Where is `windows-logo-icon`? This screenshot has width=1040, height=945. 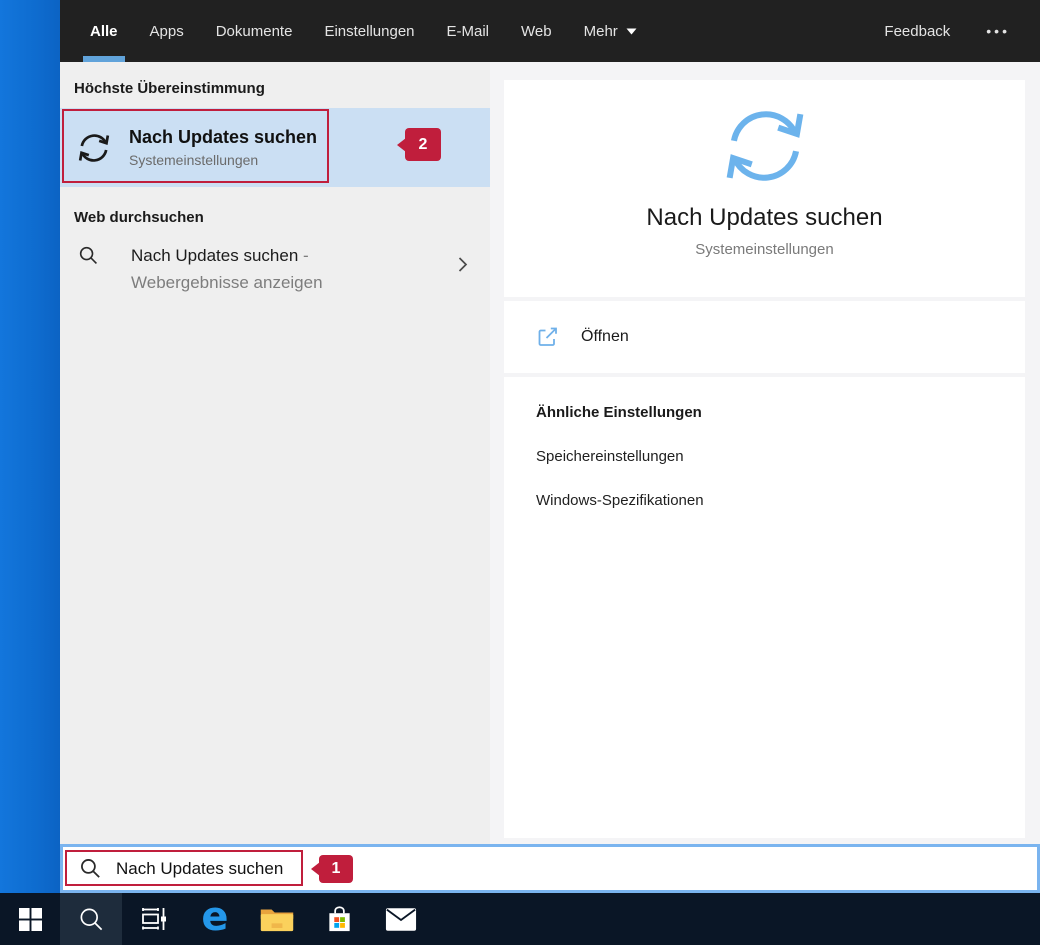
windows-logo-icon is located at coordinates (30, 919).